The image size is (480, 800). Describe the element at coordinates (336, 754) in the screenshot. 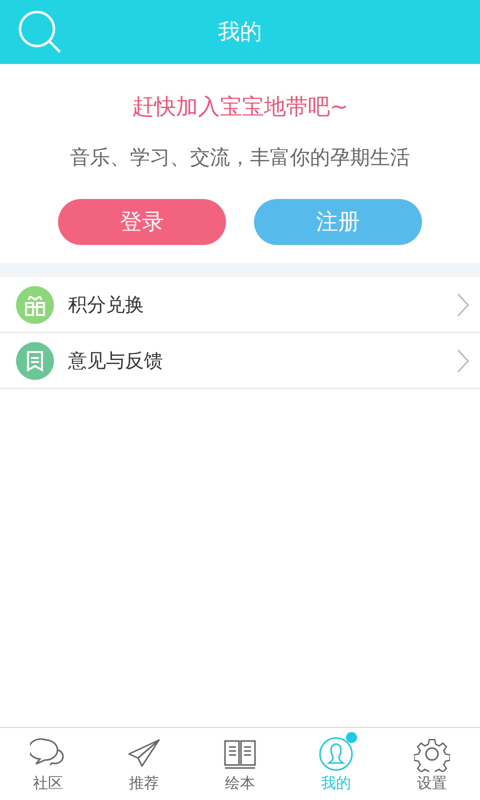

I see `person-icon` at that location.